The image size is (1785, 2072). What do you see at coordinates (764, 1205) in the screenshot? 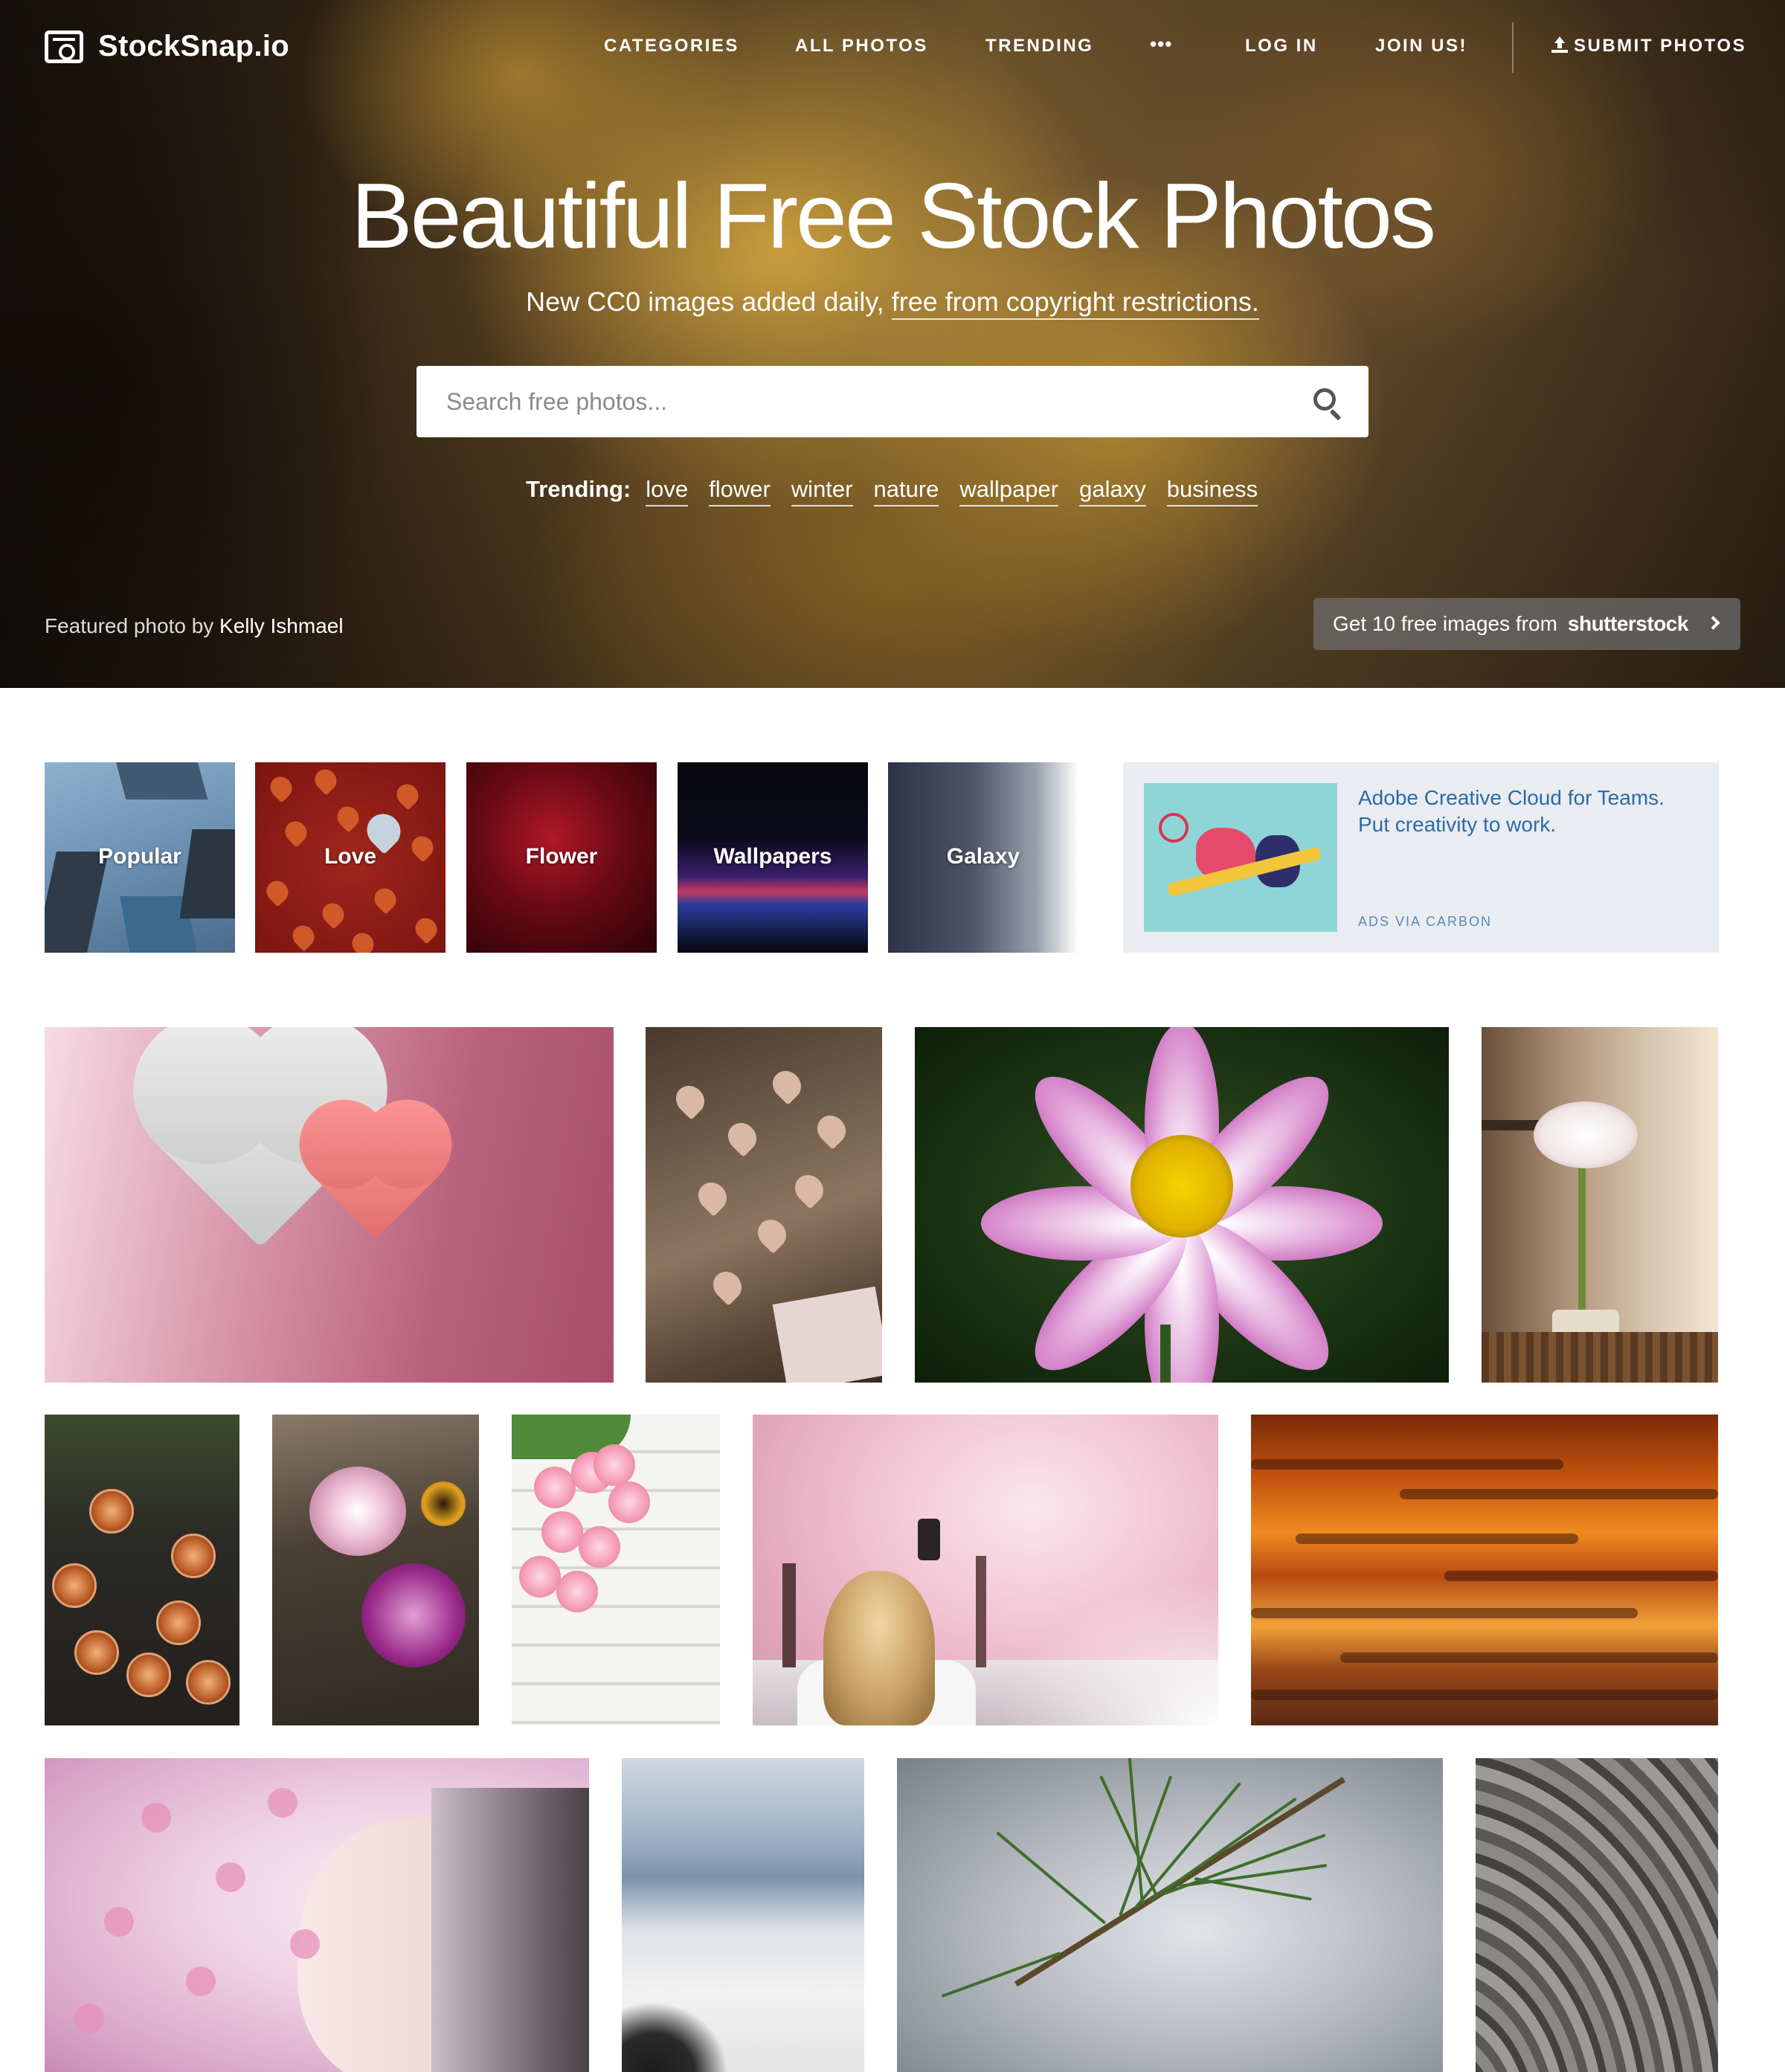
I see `photo-paper-hearts` at bounding box center [764, 1205].